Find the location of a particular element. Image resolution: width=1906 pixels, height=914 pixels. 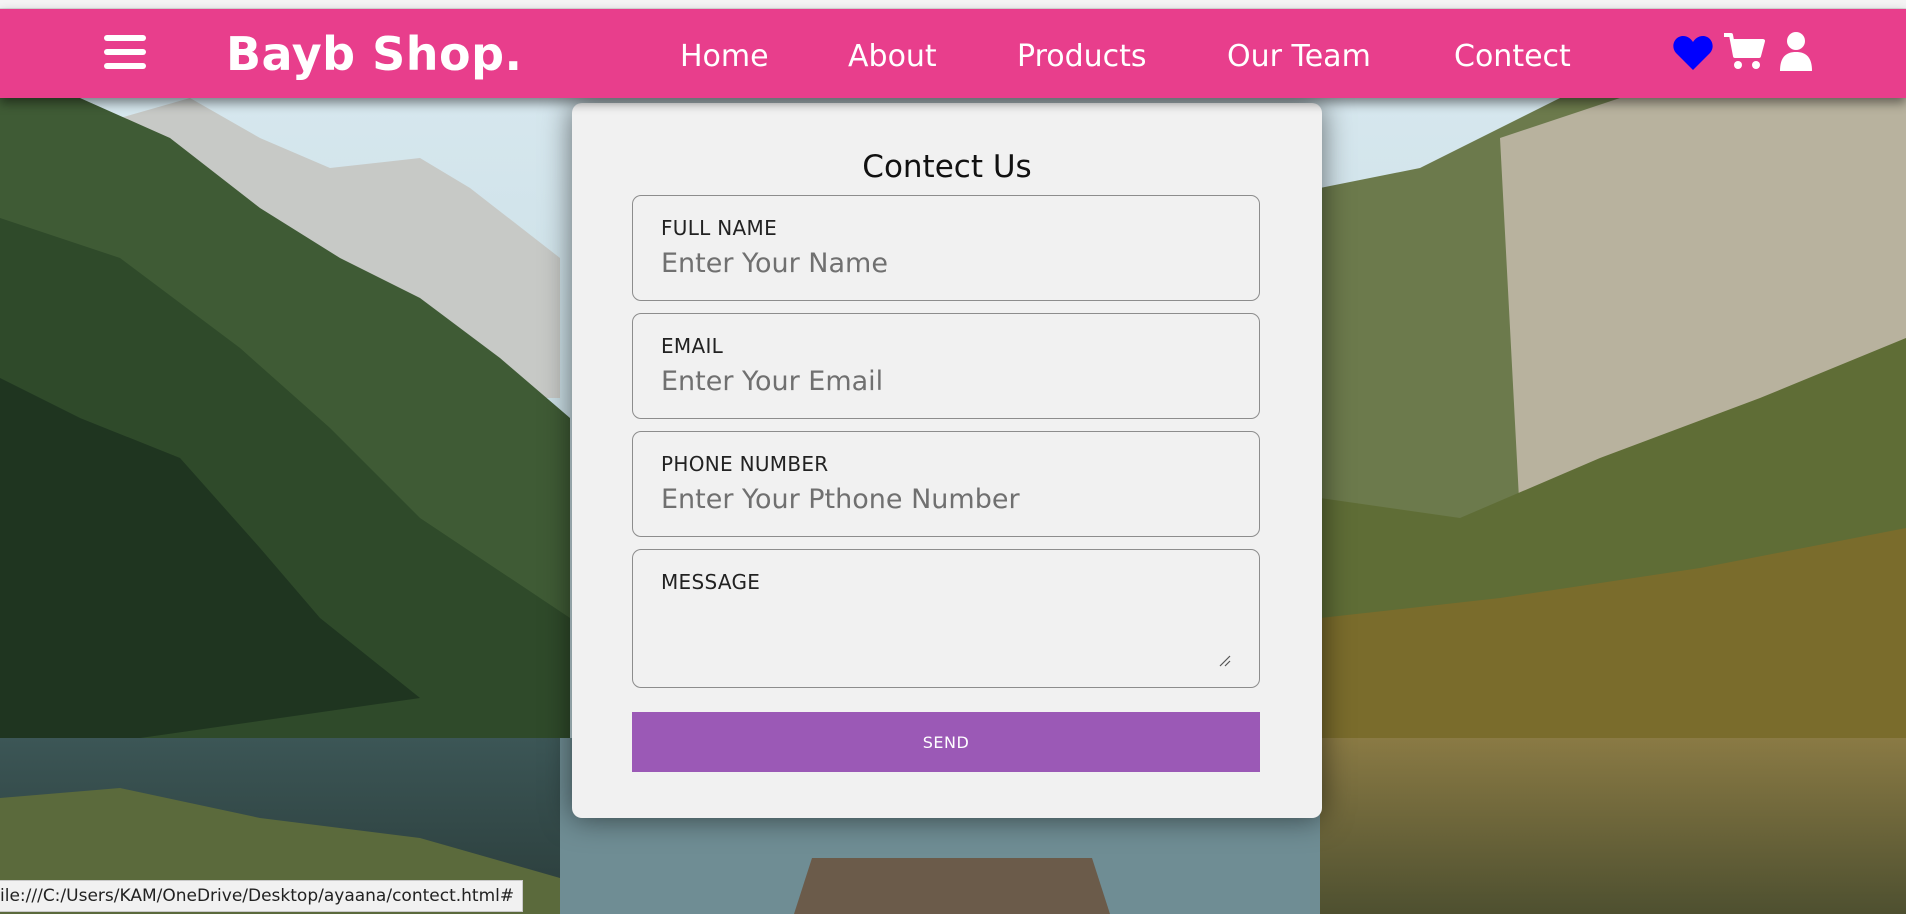

nav-link-contect: Contect is located at coordinates (1512, 56).